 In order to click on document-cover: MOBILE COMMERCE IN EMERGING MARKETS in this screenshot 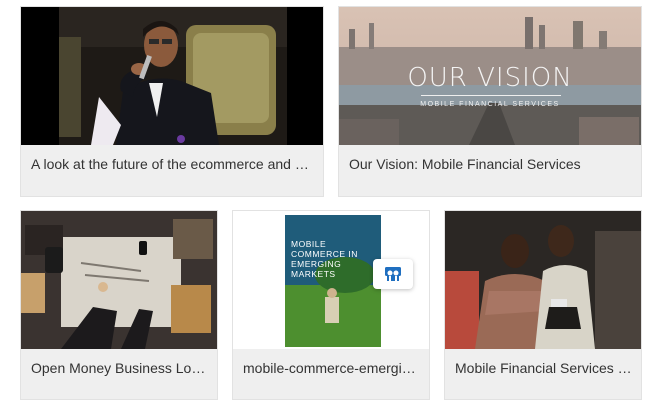, I will do `click(333, 281)`.